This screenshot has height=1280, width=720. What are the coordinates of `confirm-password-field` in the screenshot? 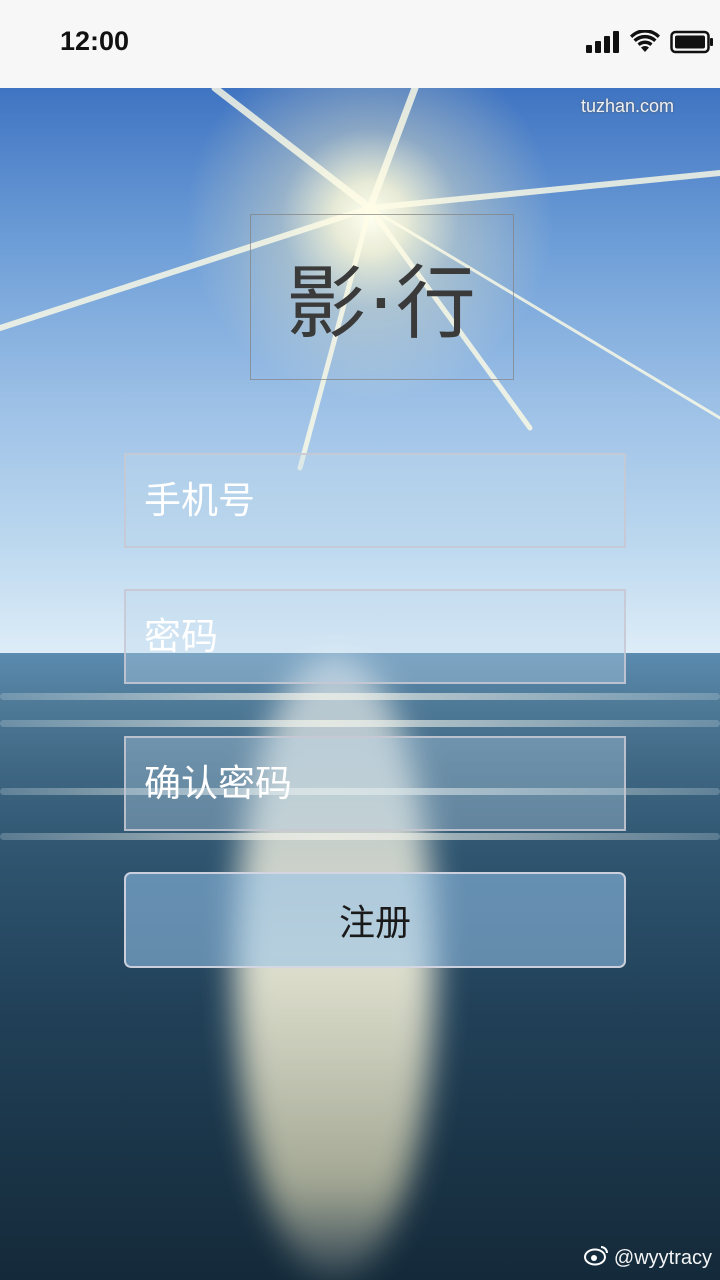 It's located at (375, 783).